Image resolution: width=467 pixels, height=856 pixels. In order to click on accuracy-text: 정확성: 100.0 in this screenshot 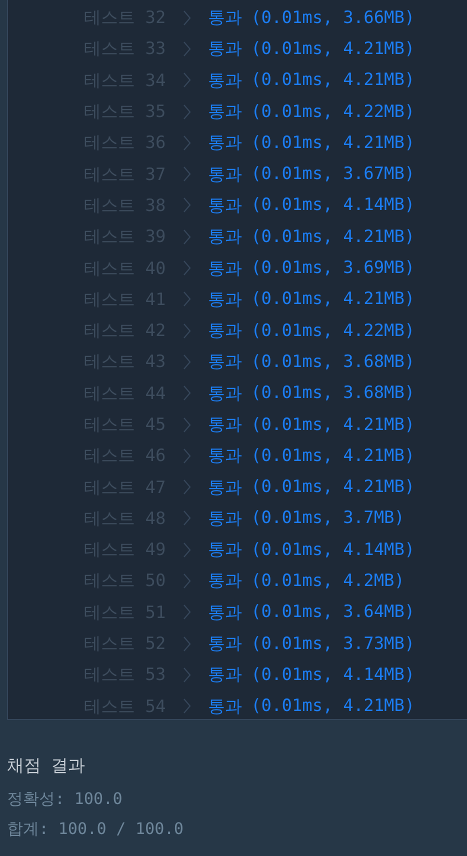, I will do `click(65, 799)`.